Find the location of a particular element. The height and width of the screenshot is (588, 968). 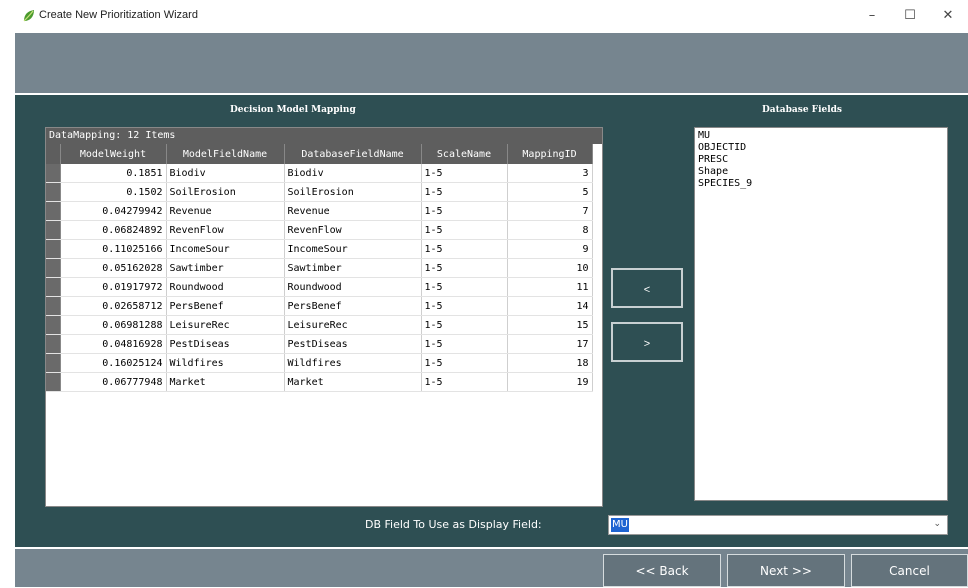

table-row: 0.16025124 Wildfires Wildfires 1-5 18 is located at coordinates (319, 363).